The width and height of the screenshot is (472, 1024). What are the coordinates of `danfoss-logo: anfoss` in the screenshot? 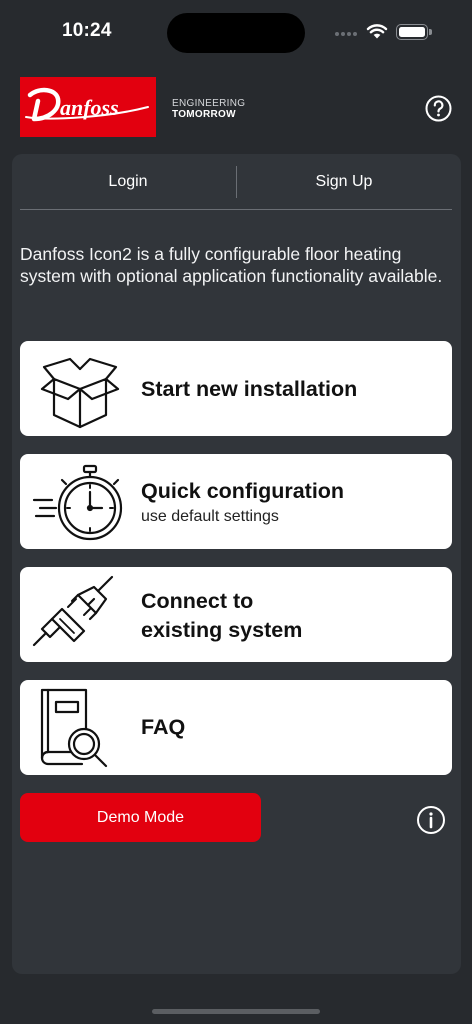 It's located at (88, 107).